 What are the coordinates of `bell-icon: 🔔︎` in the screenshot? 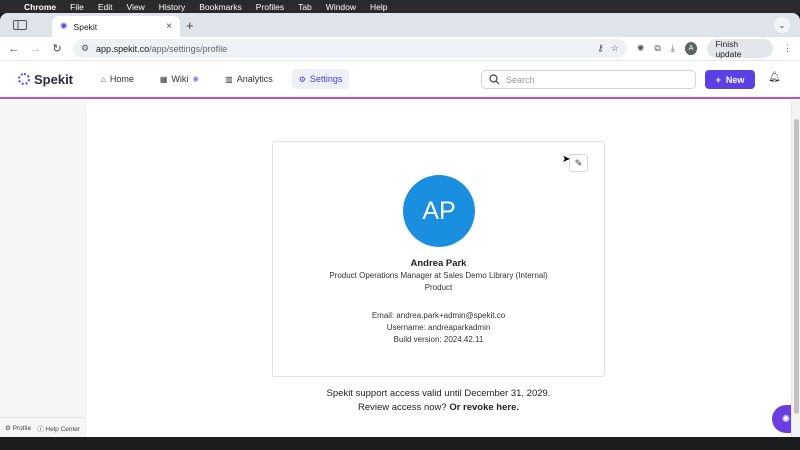 It's located at (774, 77).